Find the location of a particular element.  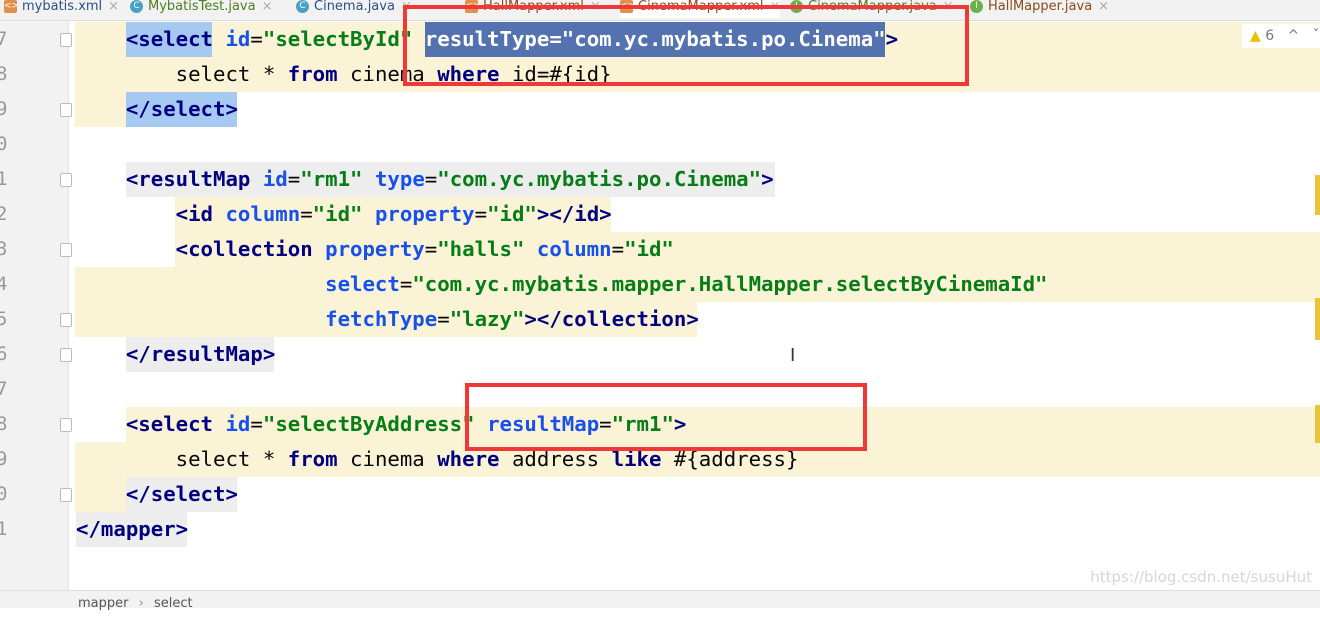

tab-label: mybatis.xml is located at coordinates (62, 7).